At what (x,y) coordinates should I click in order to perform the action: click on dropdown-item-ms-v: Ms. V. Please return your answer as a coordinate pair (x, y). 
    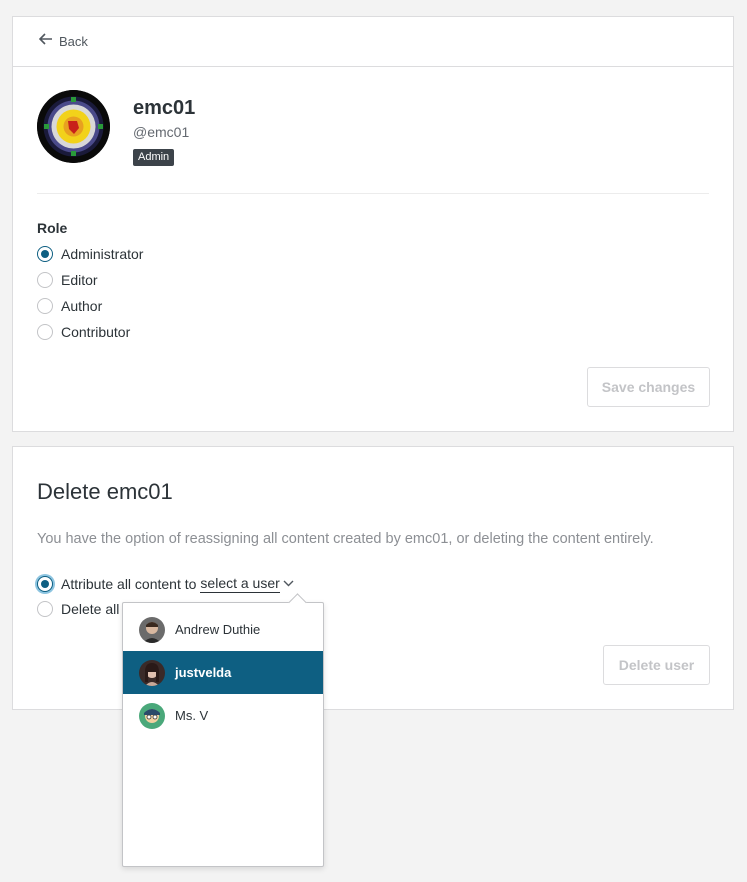
    Looking at the image, I should click on (223, 715).